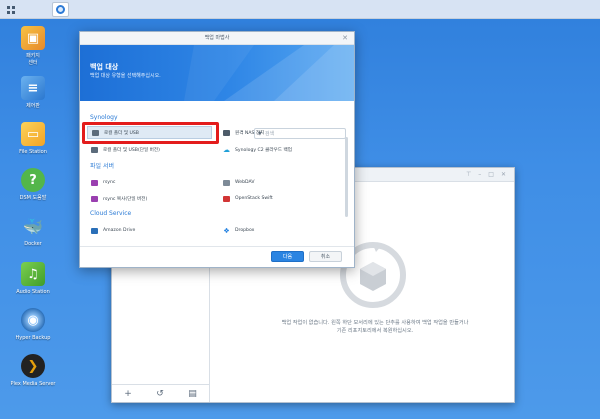  What do you see at coordinates (104, 117) in the screenshot?
I see `section-synology: Synology` at bounding box center [104, 117].